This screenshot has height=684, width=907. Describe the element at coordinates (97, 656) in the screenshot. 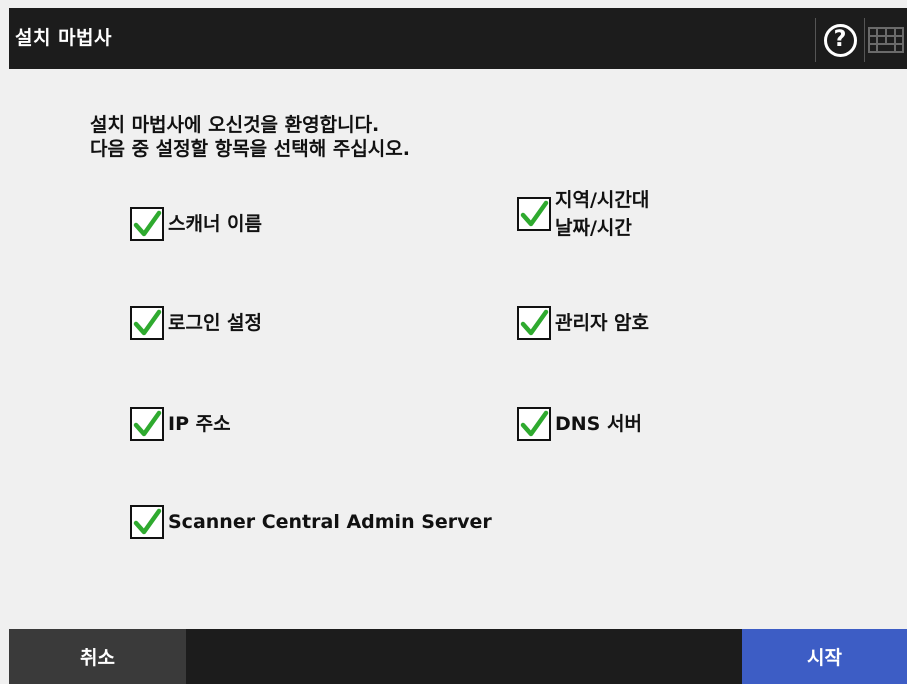

I see `cancel-button: 취소` at that location.